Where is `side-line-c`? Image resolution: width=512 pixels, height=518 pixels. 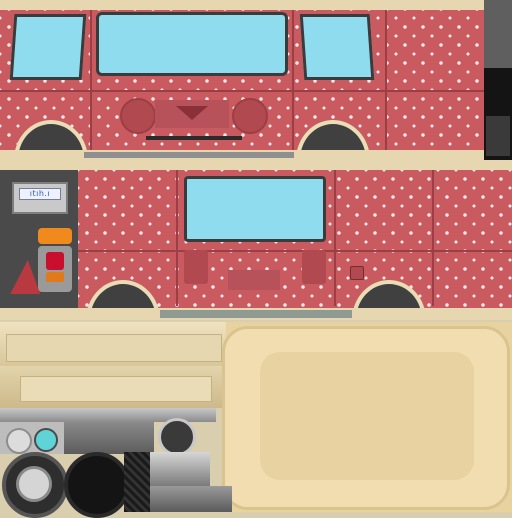
side-line-c is located at coordinates (433, 238).